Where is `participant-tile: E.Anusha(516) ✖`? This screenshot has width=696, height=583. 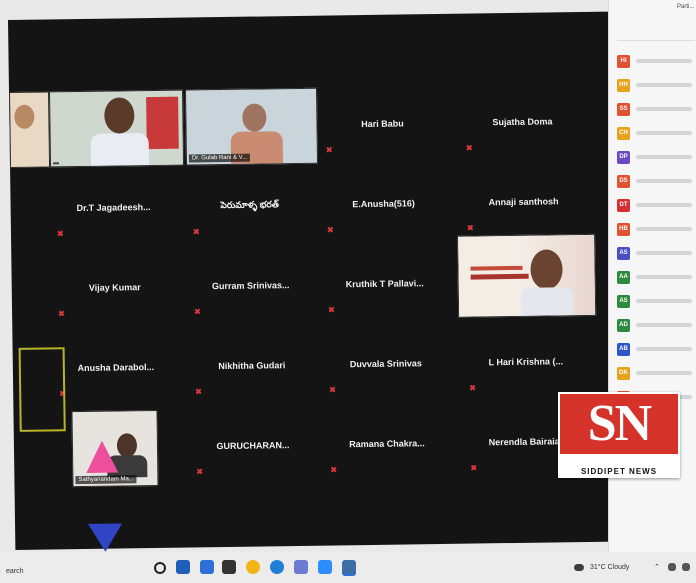
participant-tile: E.Anusha(516) ✖ is located at coordinates (383, 204).